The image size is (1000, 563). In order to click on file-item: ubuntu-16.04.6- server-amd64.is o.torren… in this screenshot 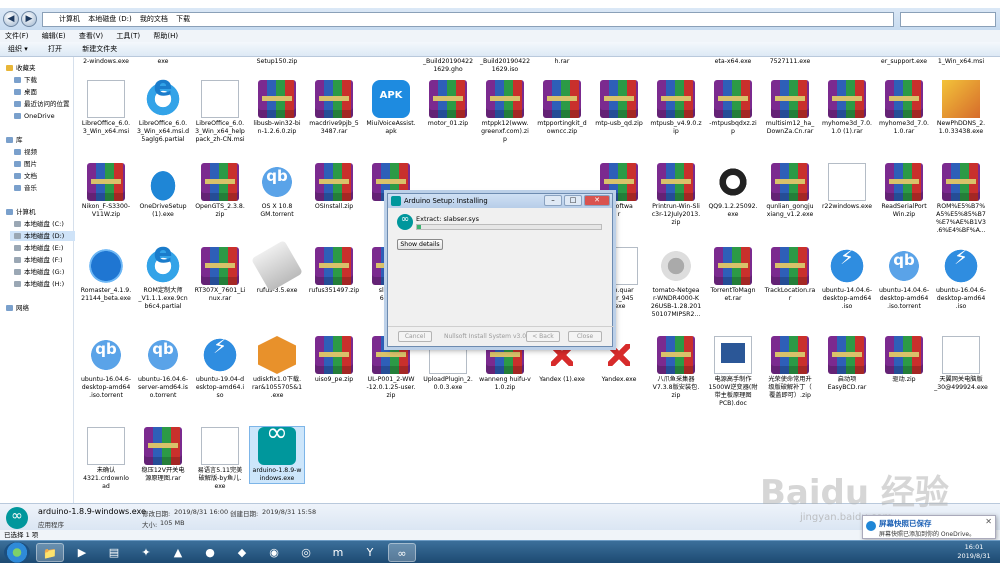, I will do `click(163, 368)`.